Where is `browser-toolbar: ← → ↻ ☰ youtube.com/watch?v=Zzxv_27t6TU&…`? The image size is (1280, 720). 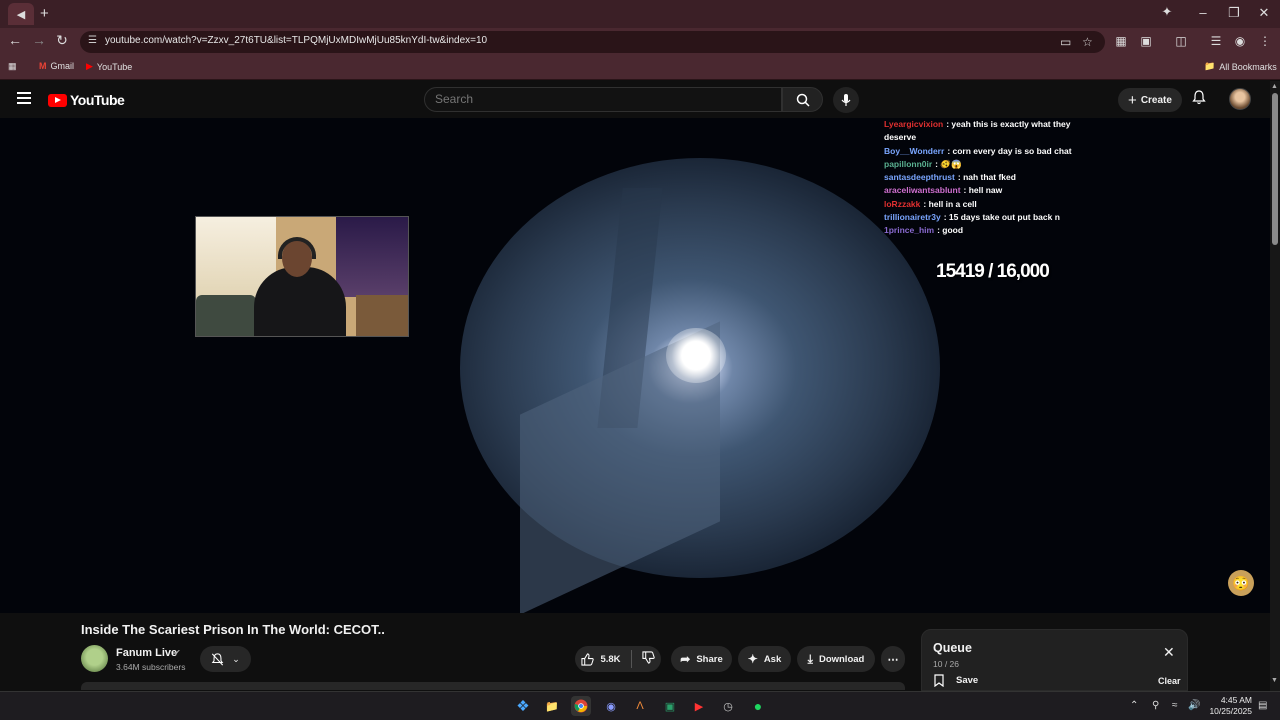 browser-toolbar: ← → ↻ ☰ youtube.com/watch?v=Zzxv_27t6TU&… is located at coordinates (640, 42).